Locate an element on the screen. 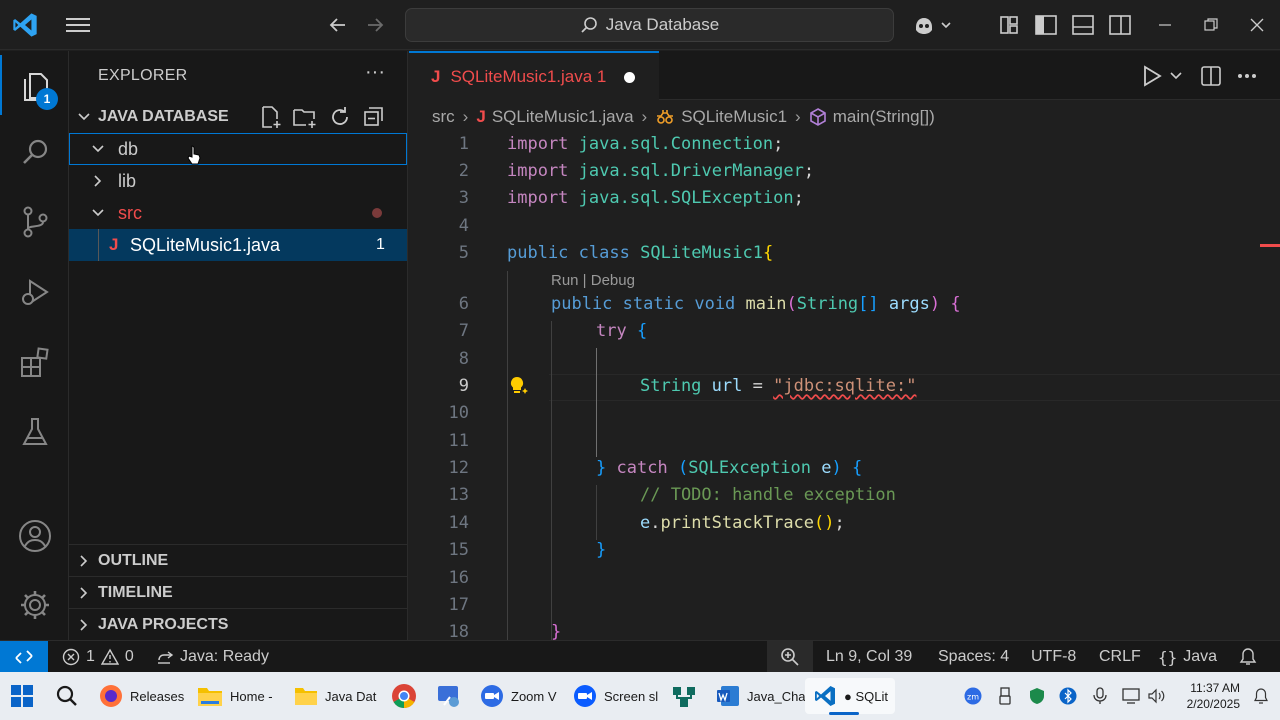  toggle-secondary-sidebar-icon is located at coordinates (1120, 25).